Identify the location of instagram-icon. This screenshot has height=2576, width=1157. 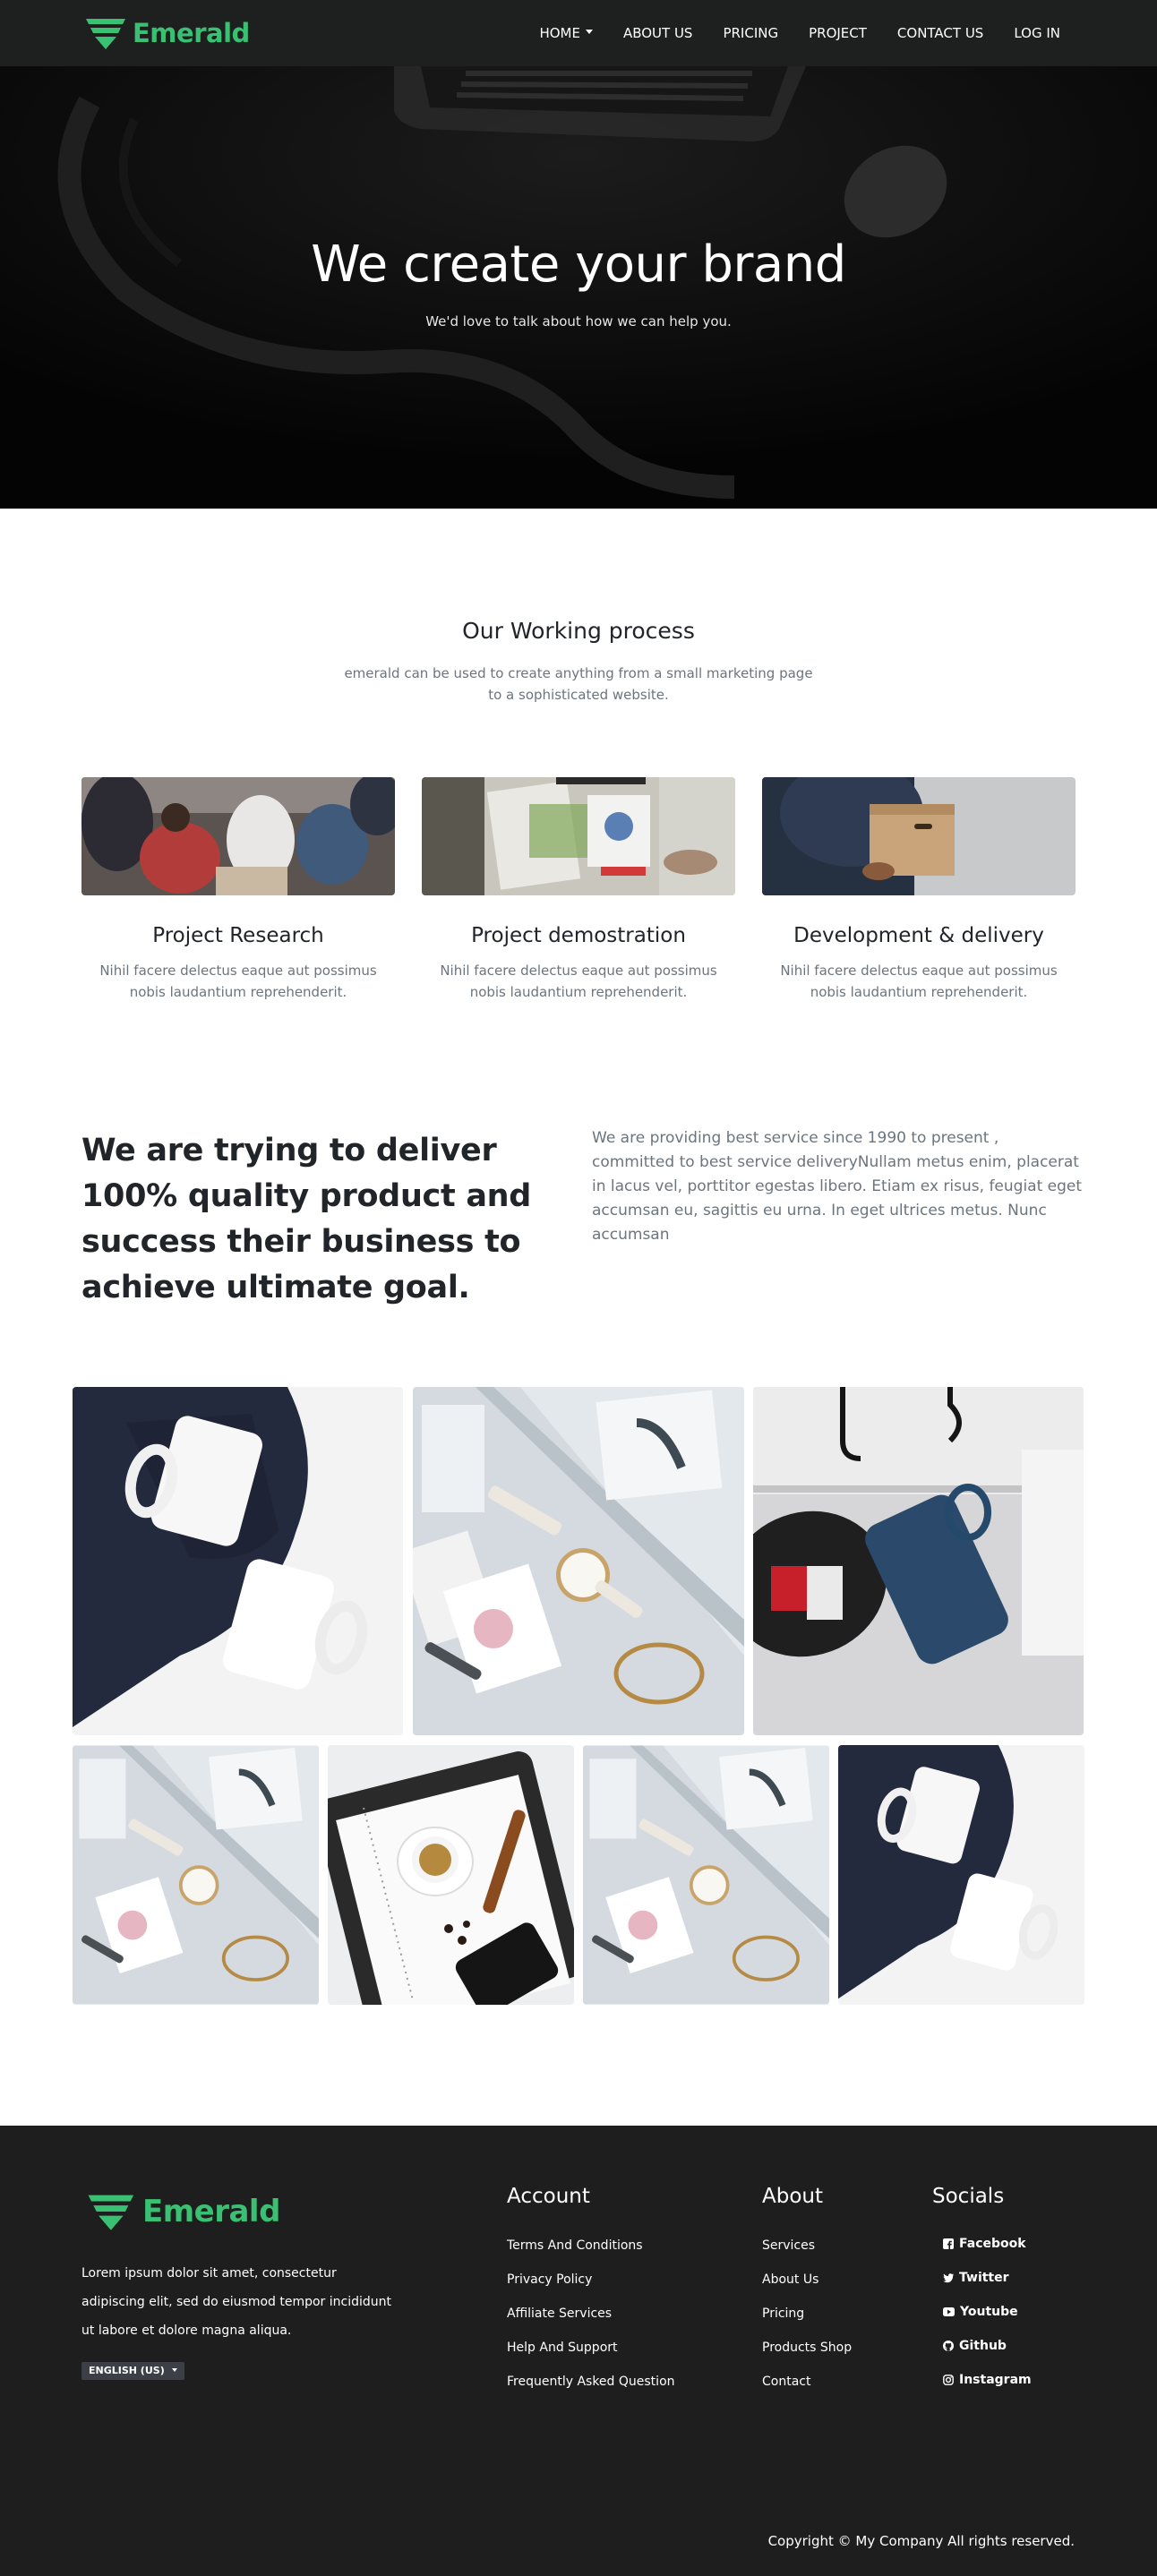
(948, 2380).